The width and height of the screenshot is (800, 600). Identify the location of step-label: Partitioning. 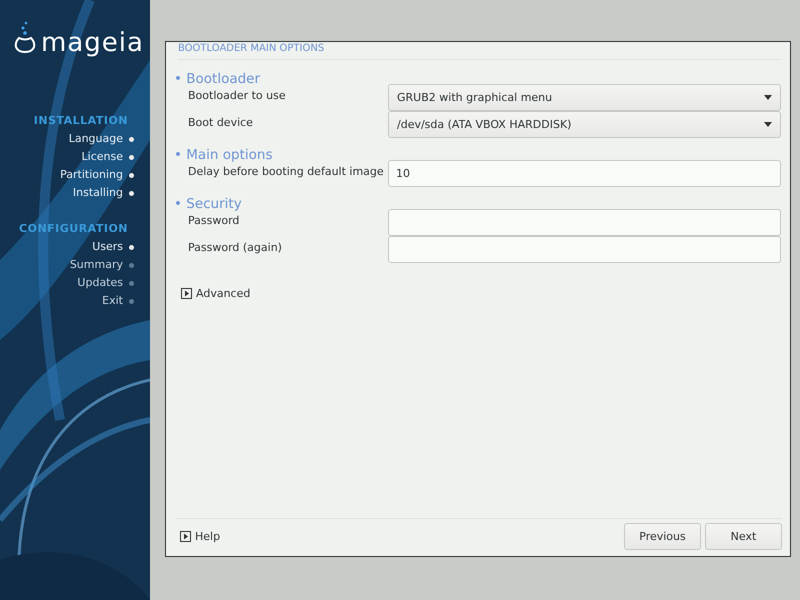
(91, 175).